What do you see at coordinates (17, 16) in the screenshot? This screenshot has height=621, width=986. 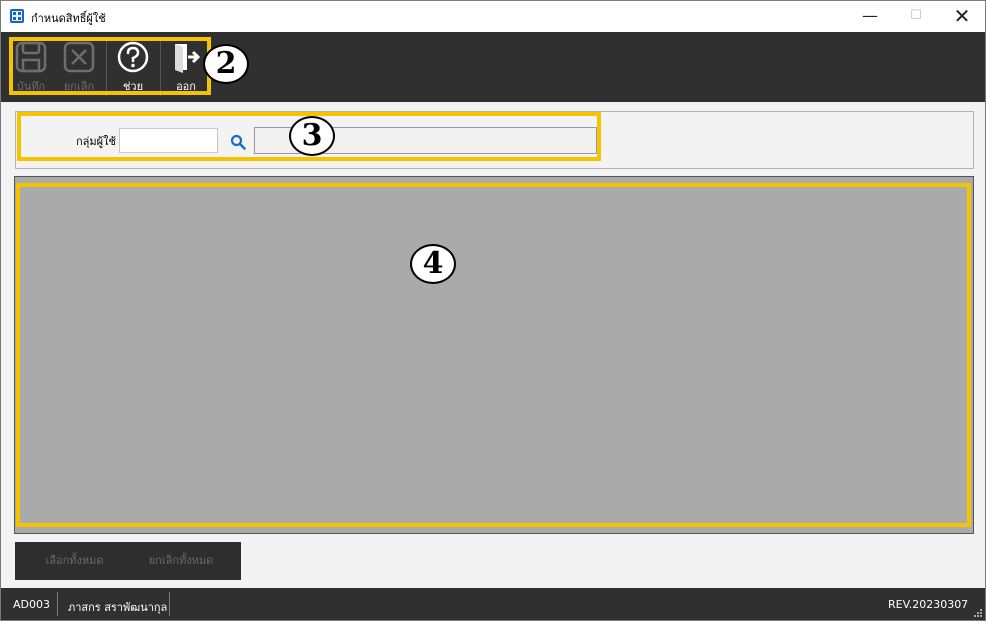 I see `app-icon` at bounding box center [17, 16].